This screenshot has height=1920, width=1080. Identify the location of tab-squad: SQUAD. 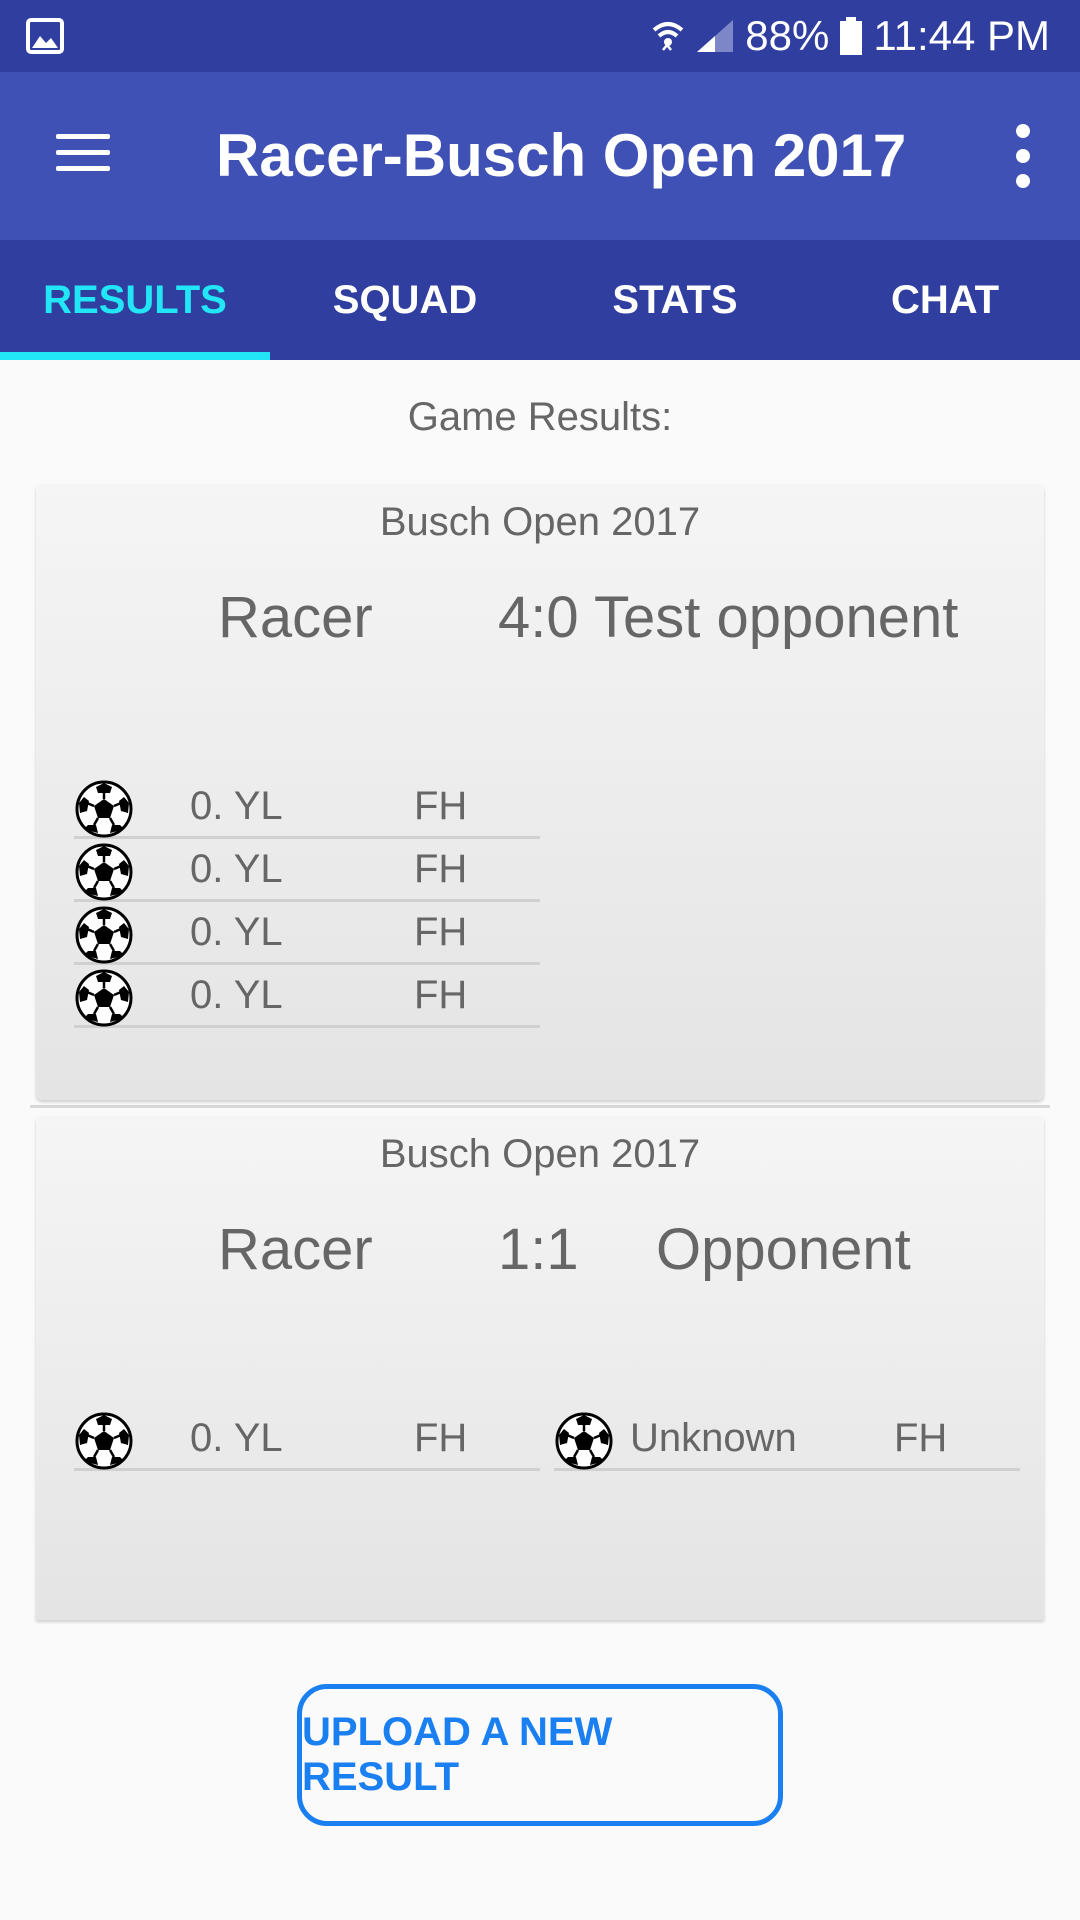
(405, 300).